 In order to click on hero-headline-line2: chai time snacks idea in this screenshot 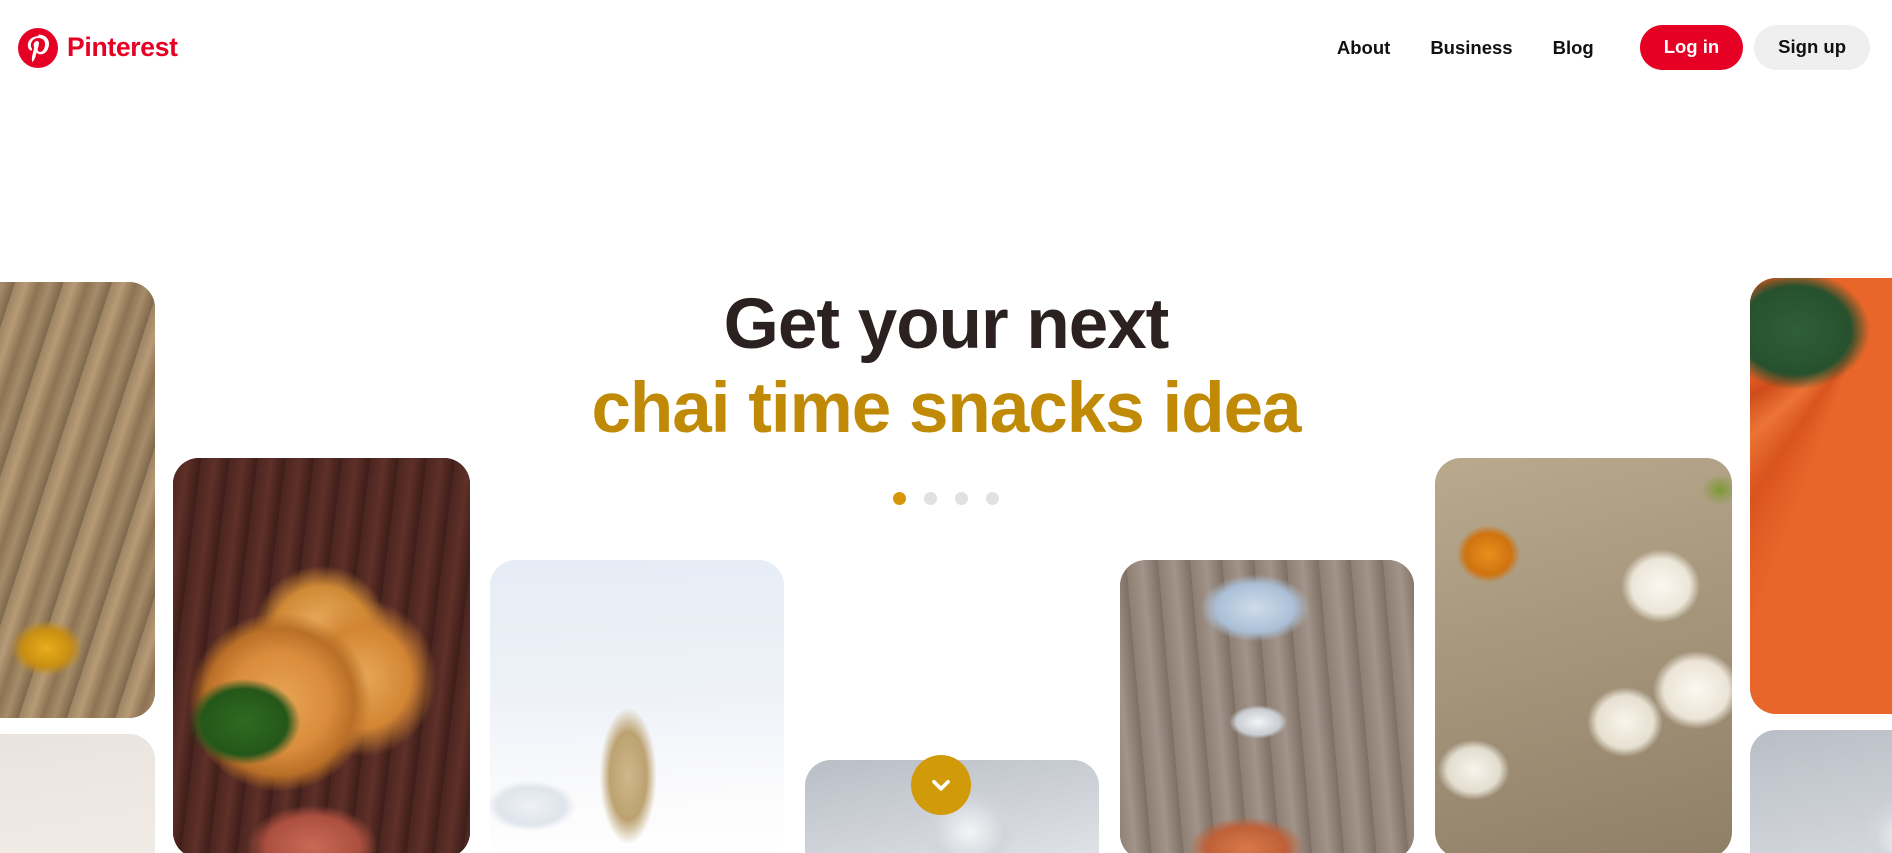, I will do `click(946, 408)`.